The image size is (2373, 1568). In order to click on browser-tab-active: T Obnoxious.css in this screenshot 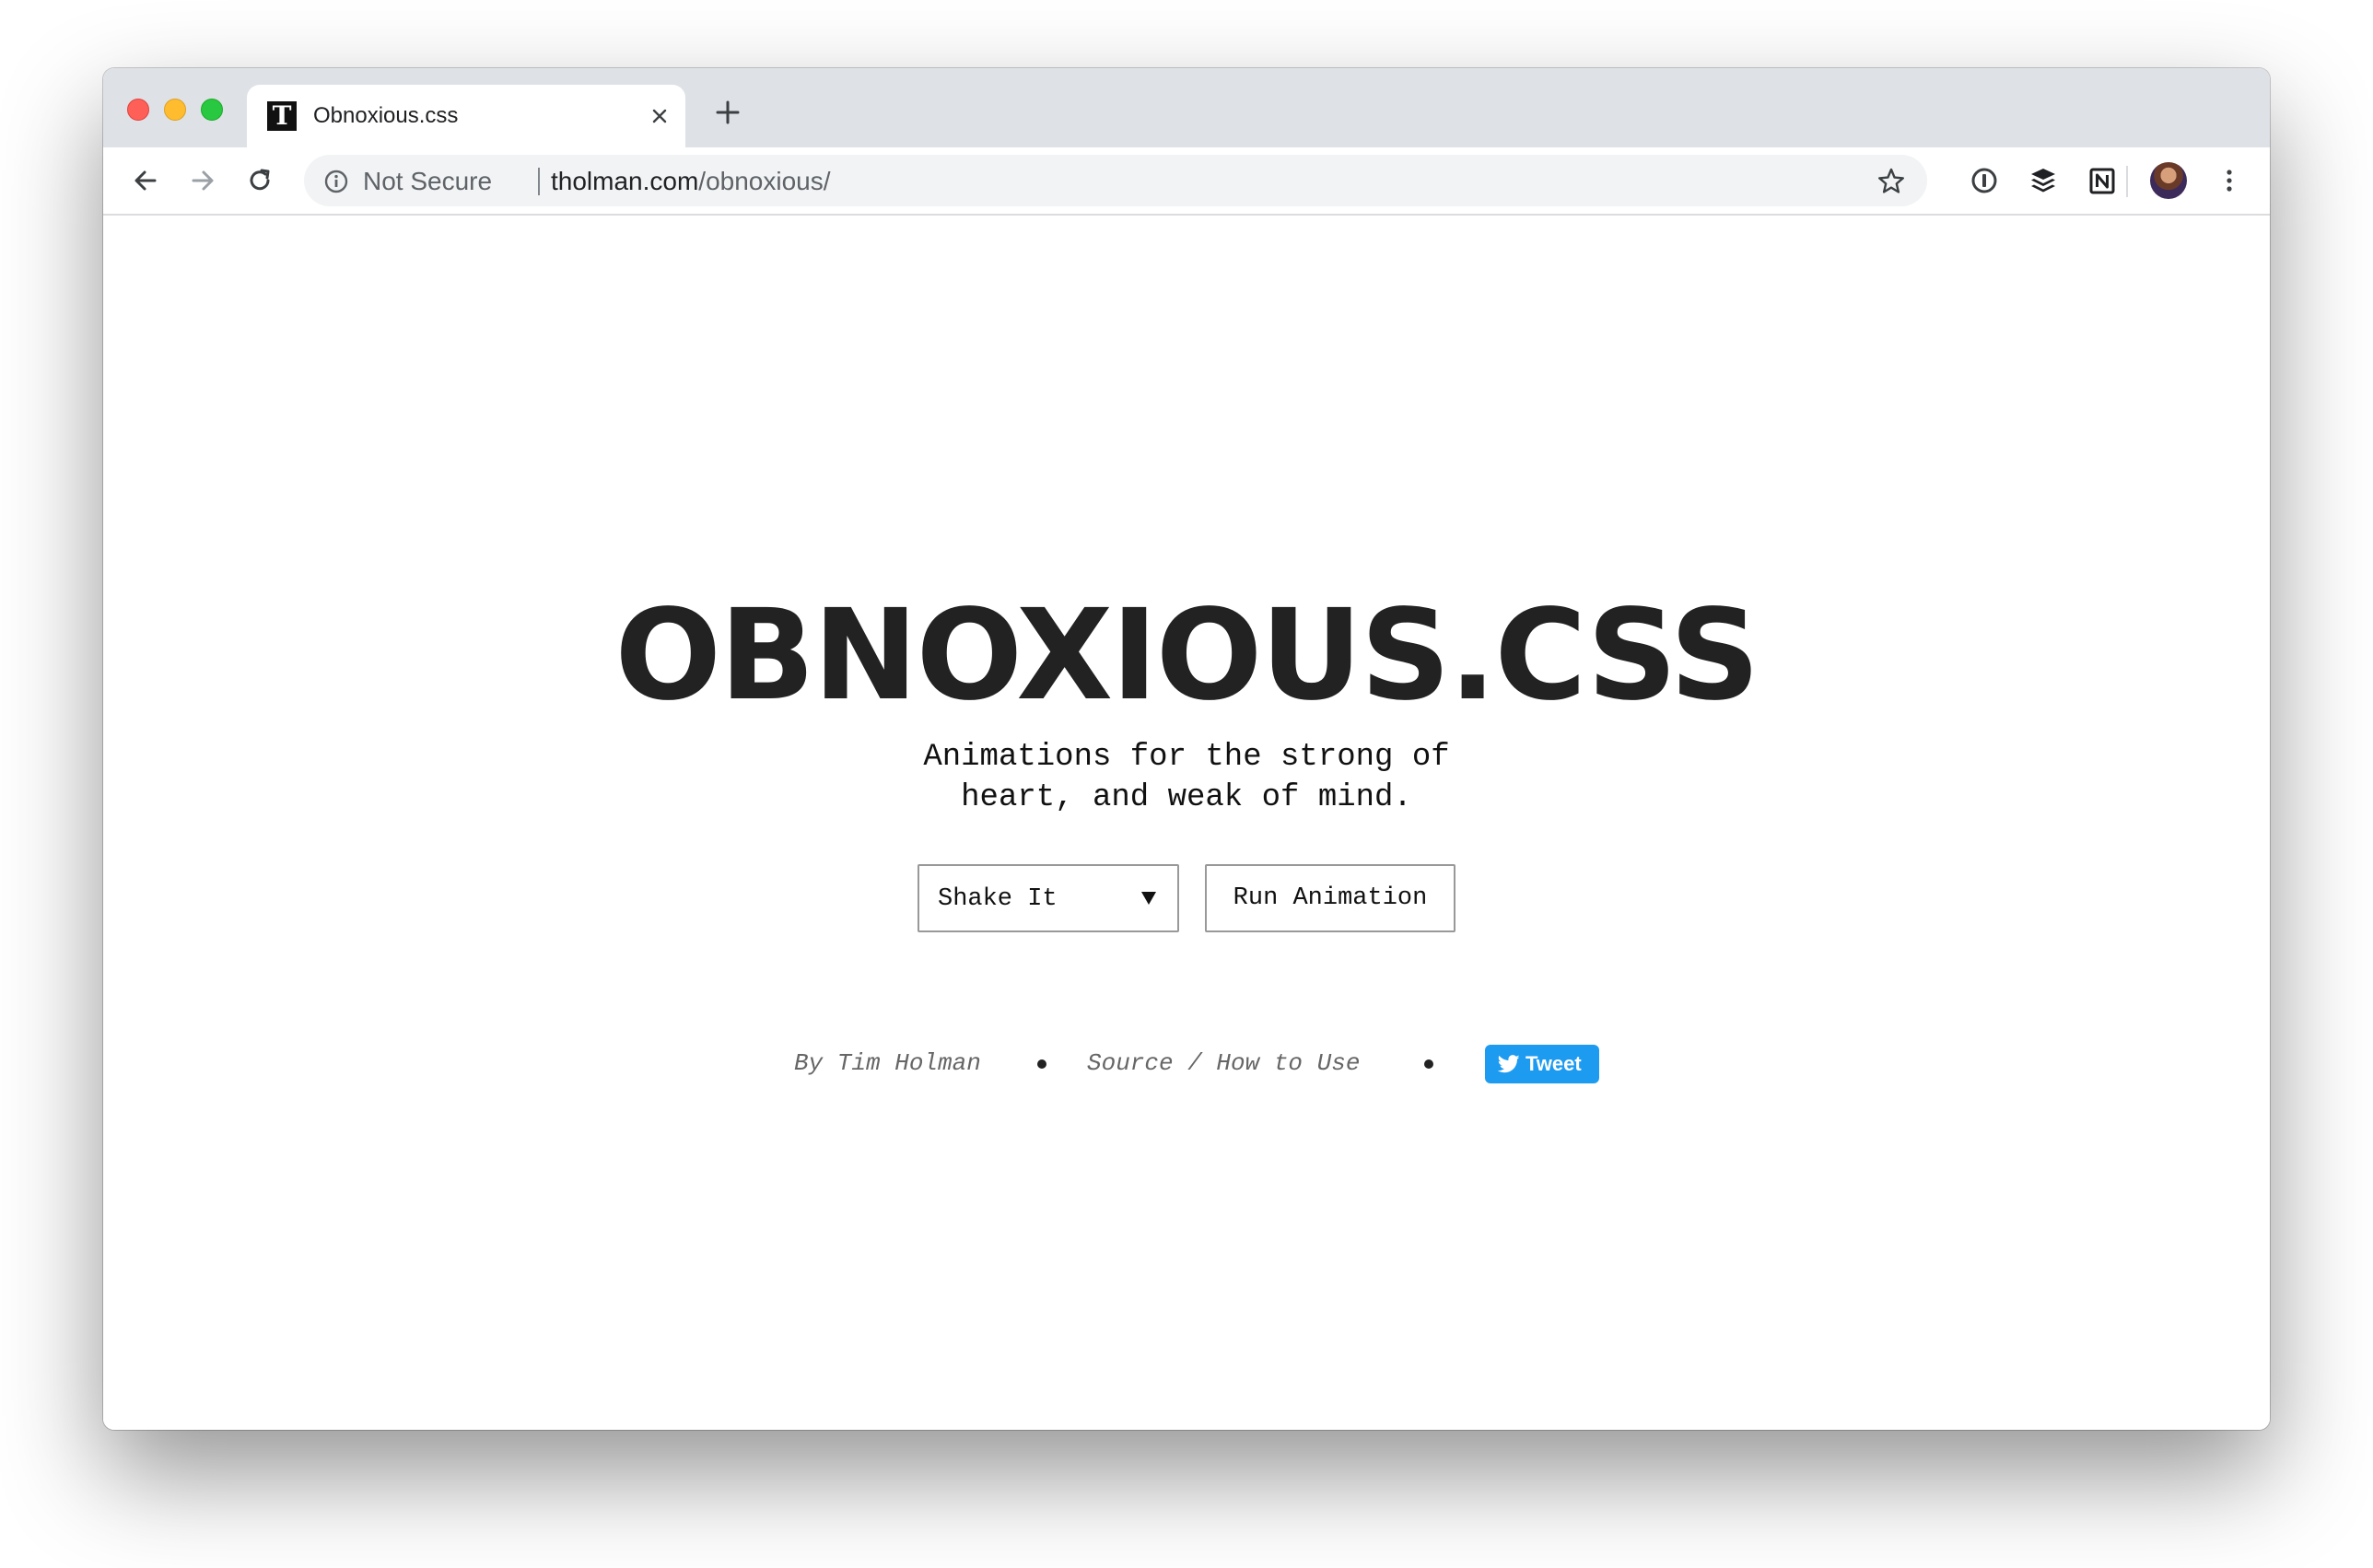, I will do `click(466, 116)`.